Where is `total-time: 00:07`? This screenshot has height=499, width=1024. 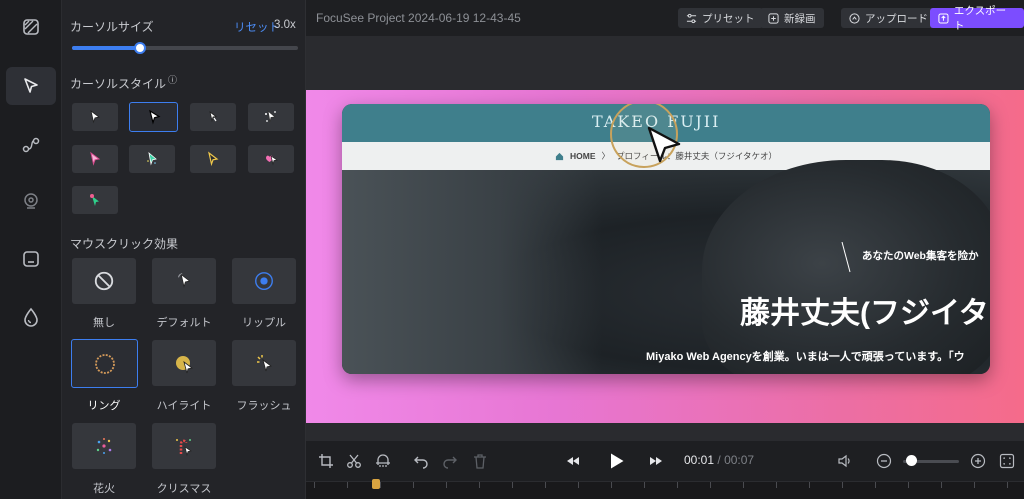 total-time: 00:07 is located at coordinates (739, 460).